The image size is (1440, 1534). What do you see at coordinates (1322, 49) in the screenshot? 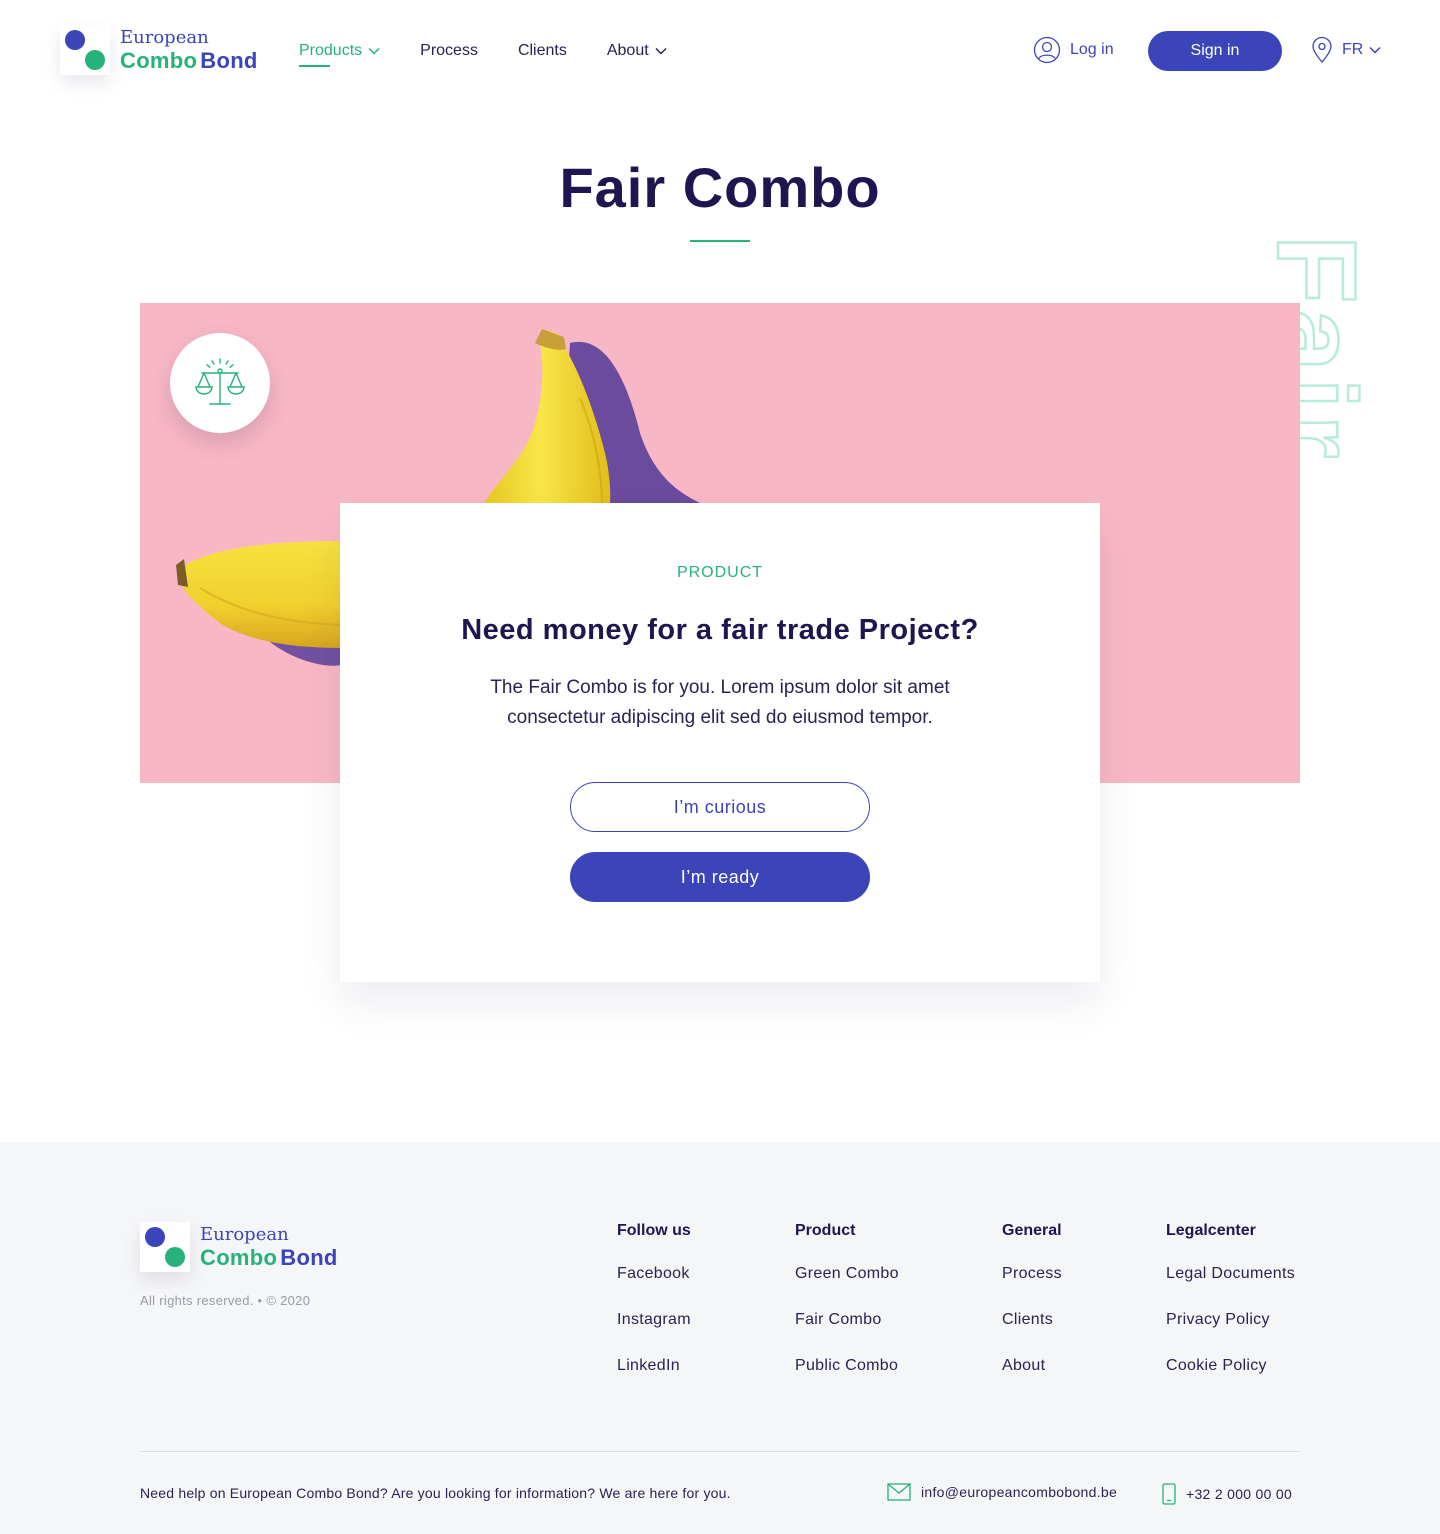
I see `location-pin-icon` at bounding box center [1322, 49].